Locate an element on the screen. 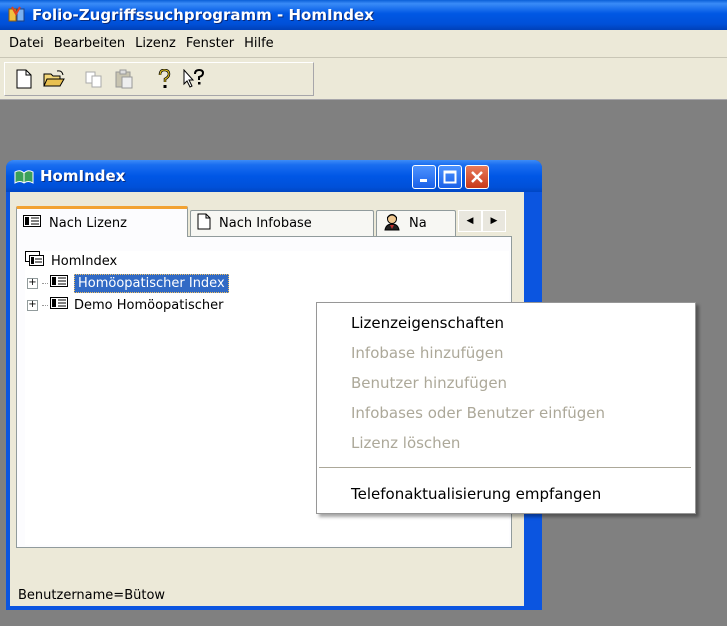 This screenshot has height=626, width=727. paste-icon is located at coordinates (124, 79).